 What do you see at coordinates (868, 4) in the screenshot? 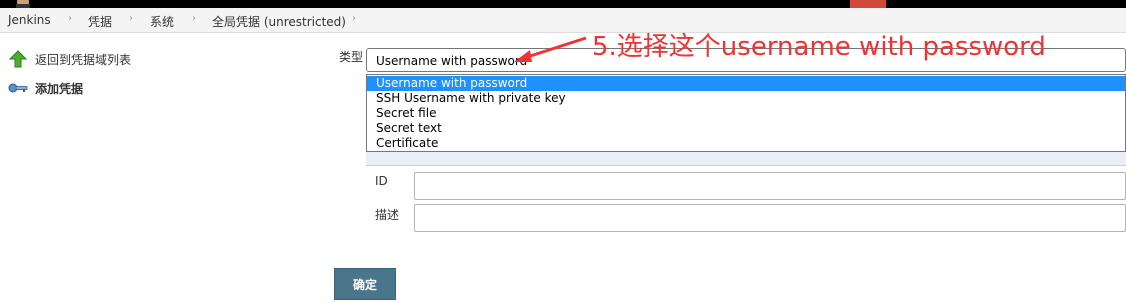
I see `header-accent` at bounding box center [868, 4].